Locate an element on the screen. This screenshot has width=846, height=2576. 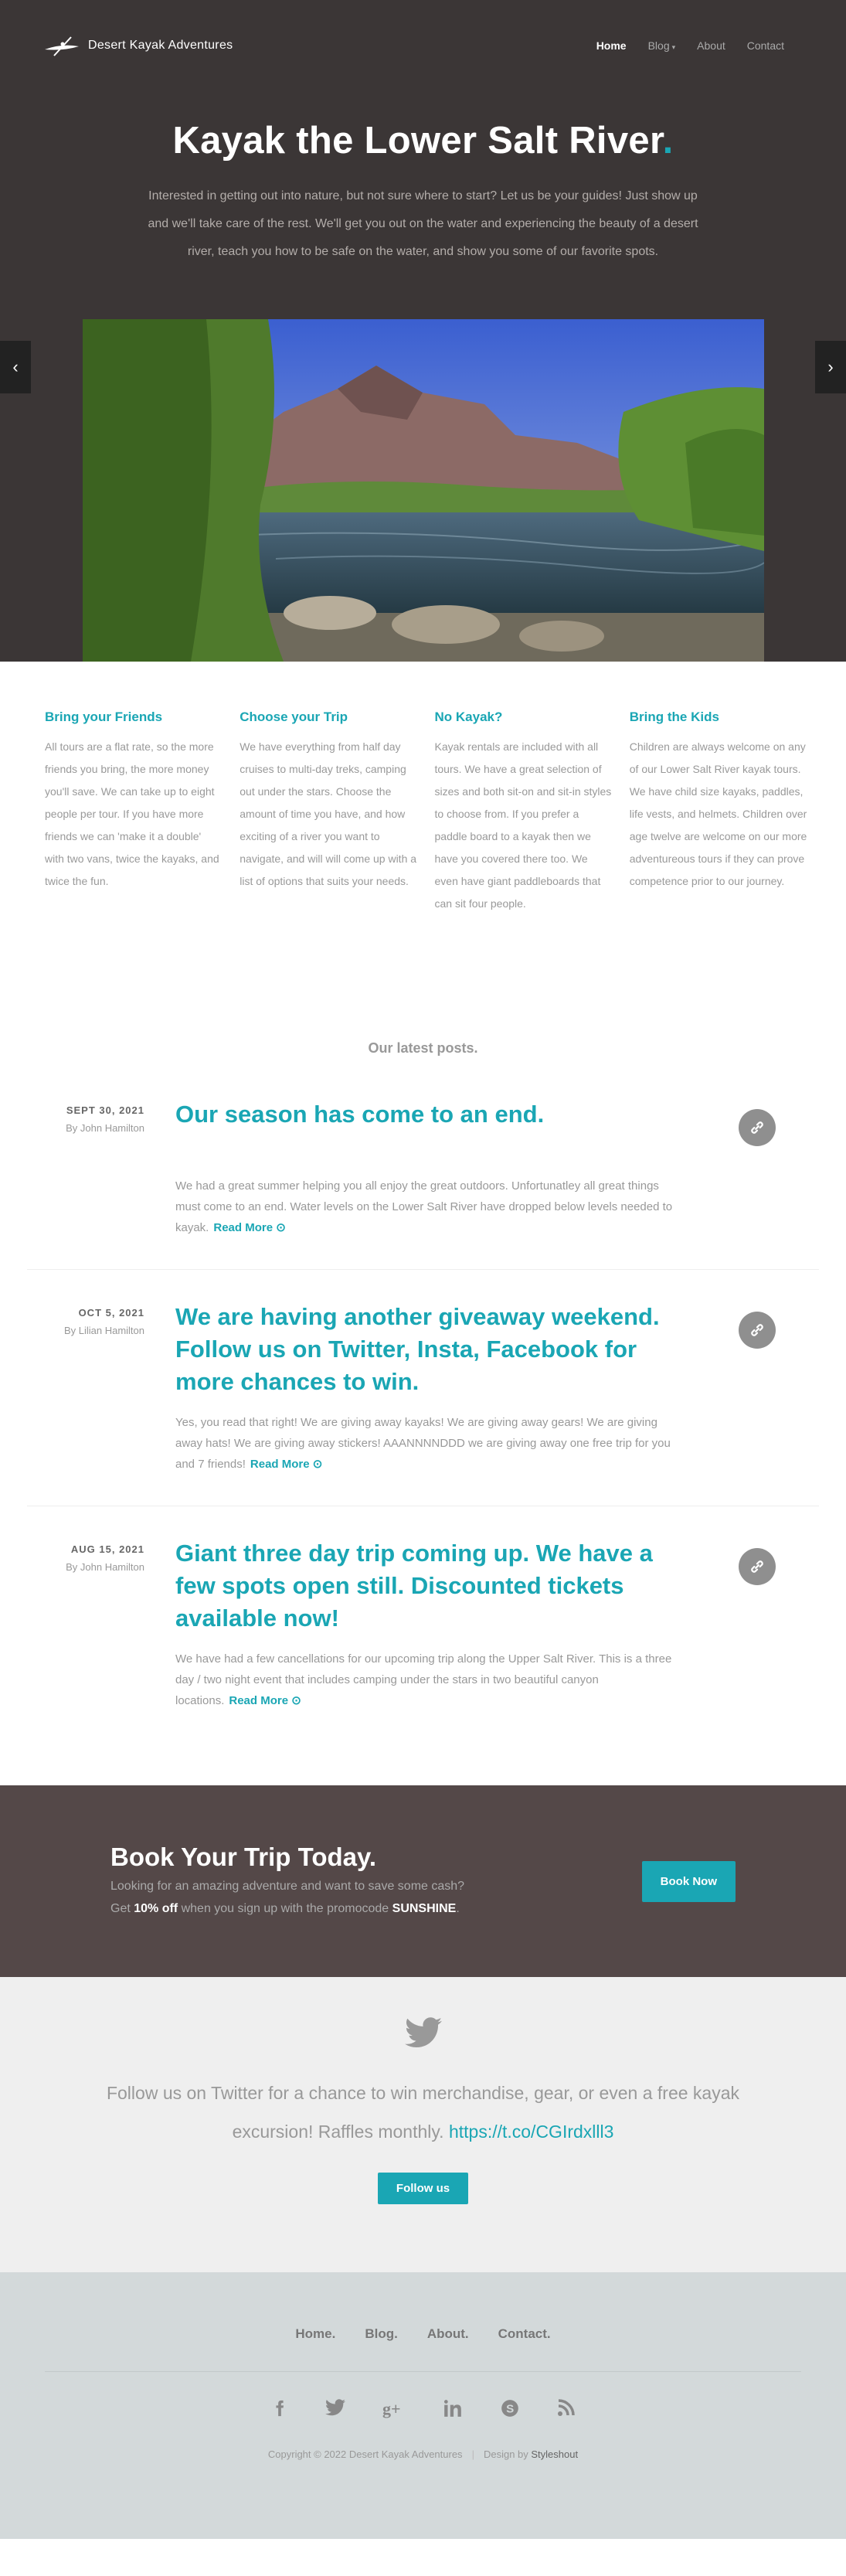
brand-name: Desert Kayak Adventures is located at coordinates (161, 45).